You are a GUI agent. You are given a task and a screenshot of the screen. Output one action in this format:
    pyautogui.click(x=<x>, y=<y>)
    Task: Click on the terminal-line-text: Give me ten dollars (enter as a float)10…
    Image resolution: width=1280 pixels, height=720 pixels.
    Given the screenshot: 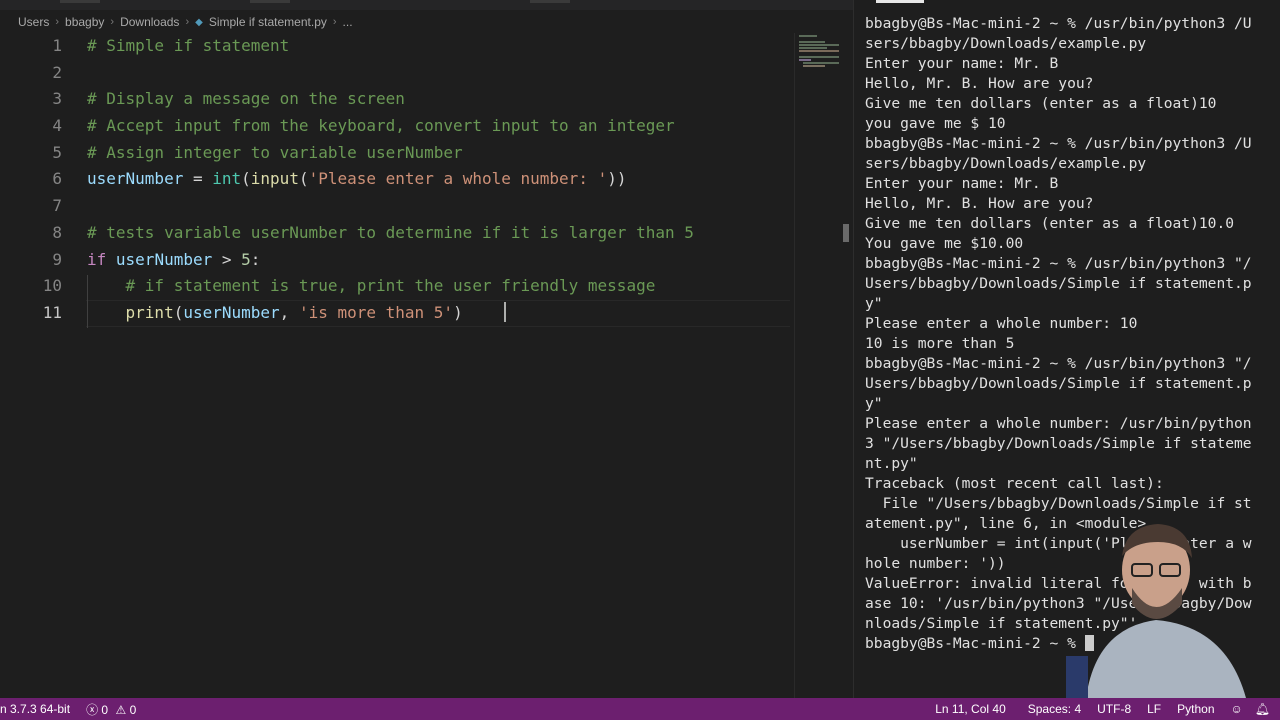 What is the action you would take?
    pyautogui.click(x=1050, y=223)
    